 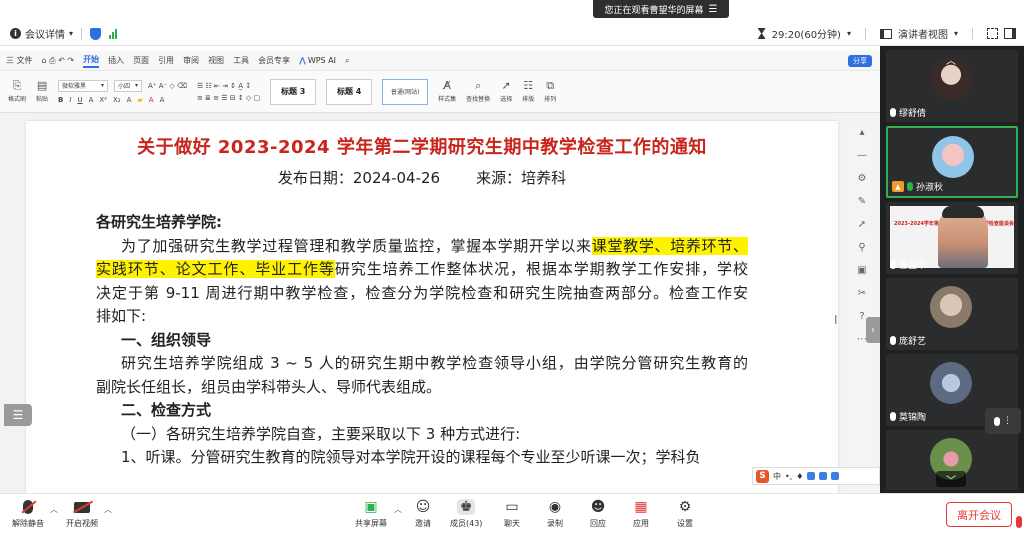 What do you see at coordinates (122, 100) in the screenshot?
I see `font-format-row: B I U A X² X₂ A ▰ A A` at bounding box center [122, 100].